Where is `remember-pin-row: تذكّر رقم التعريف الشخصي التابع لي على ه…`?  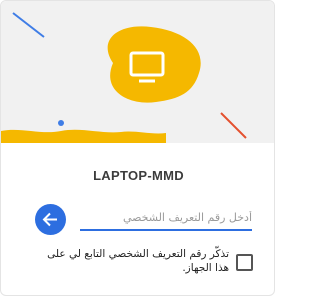
remember-pin-row: تذكّر رقم التعريف الشخصي التابع لي على ه… is located at coordinates (143, 263).